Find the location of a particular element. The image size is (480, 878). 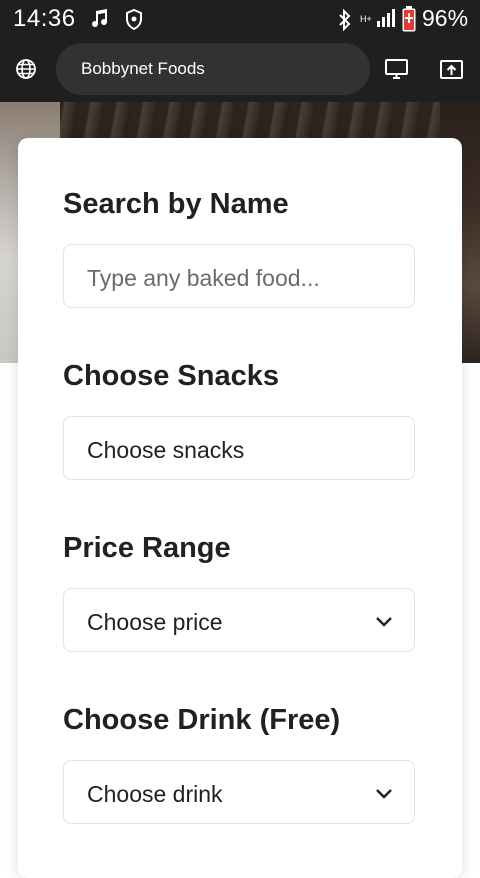

shield-icon is located at coordinates (134, 21).